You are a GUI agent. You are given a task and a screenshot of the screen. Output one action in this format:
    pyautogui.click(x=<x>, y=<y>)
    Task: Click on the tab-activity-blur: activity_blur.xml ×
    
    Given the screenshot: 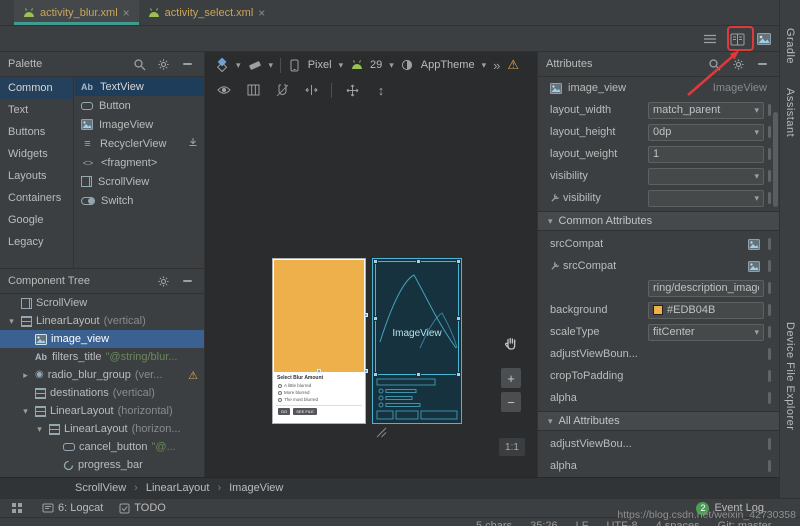 What is the action you would take?
    pyautogui.click(x=76, y=12)
    